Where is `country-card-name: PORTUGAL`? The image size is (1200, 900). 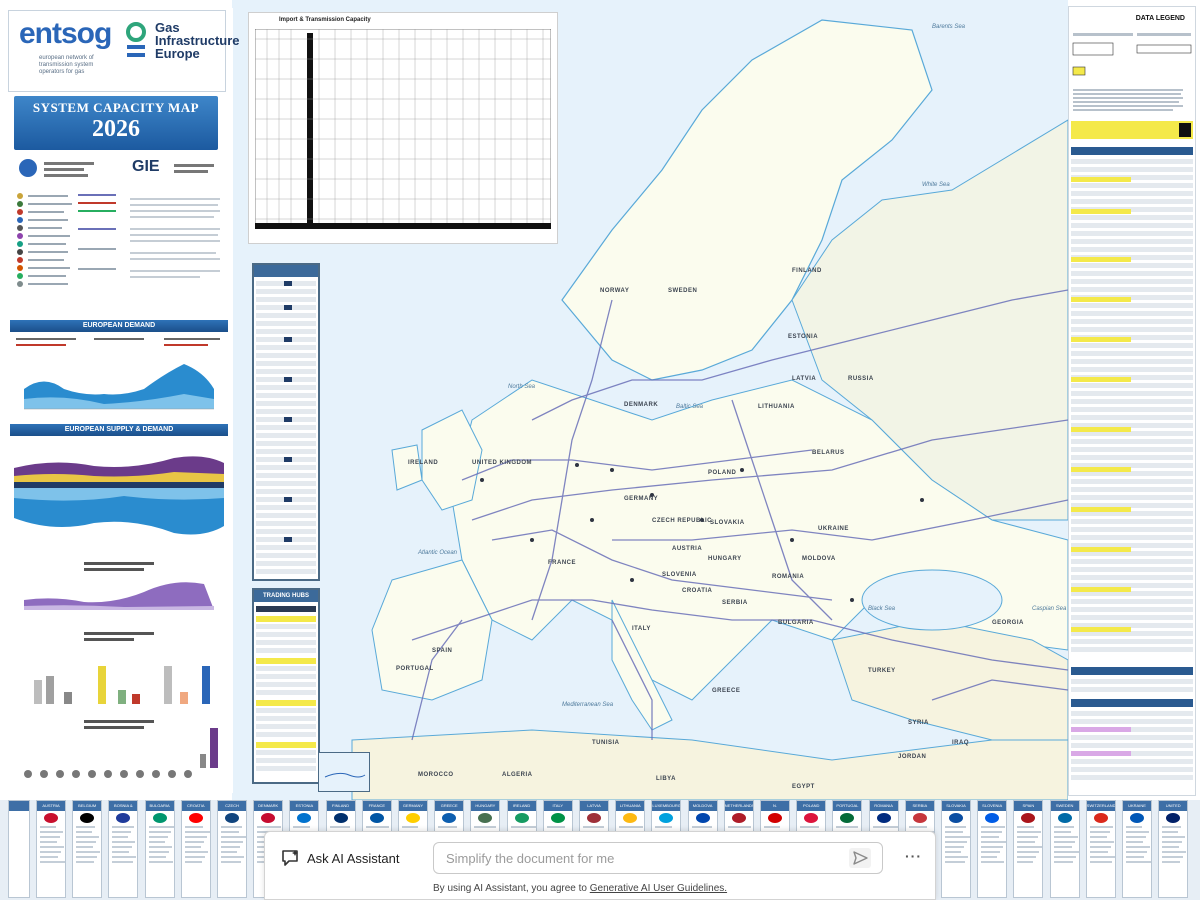 country-card-name: PORTUGAL is located at coordinates (847, 806).